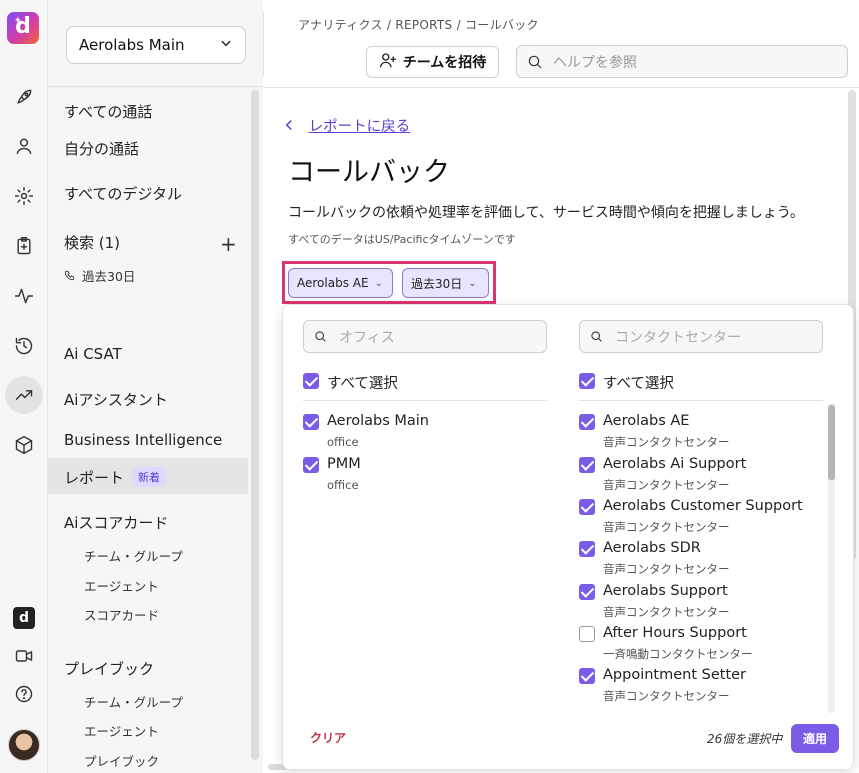  What do you see at coordinates (24, 745) in the screenshot?
I see `avatar` at bounding box center [24, 745].